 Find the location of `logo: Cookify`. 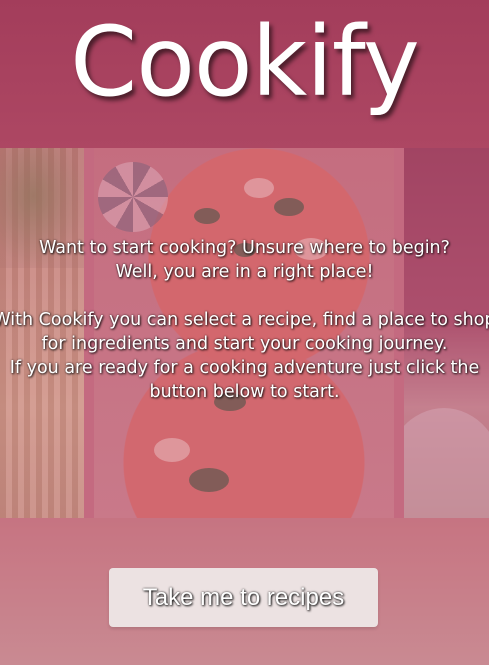

logo: Cookify is located at coordinates (245, 62).